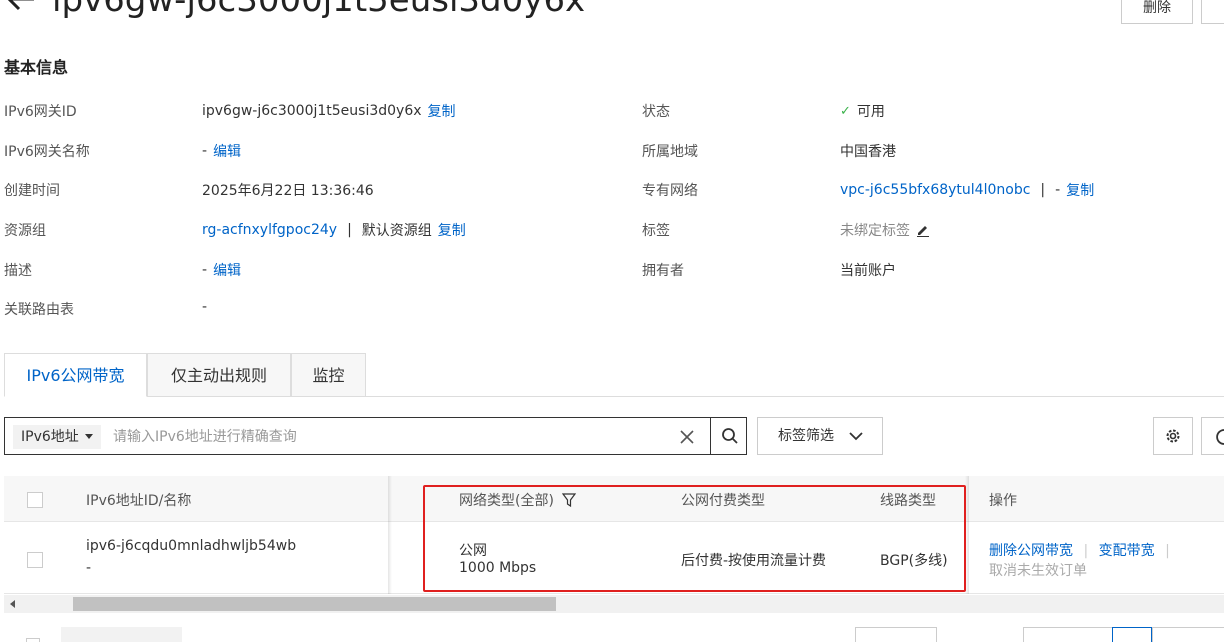  I want to click on pencil-icon, so click(923, 230).